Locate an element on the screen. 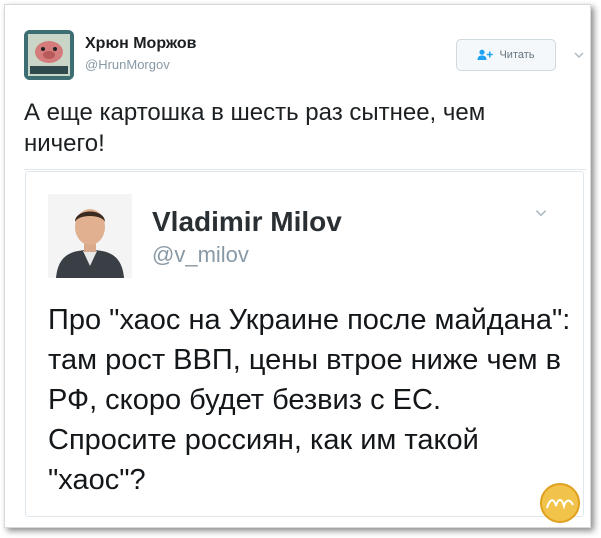 This screenshot has width=601, height=538. quoted-chevron-down-icon is located at coordinates (541, 213).